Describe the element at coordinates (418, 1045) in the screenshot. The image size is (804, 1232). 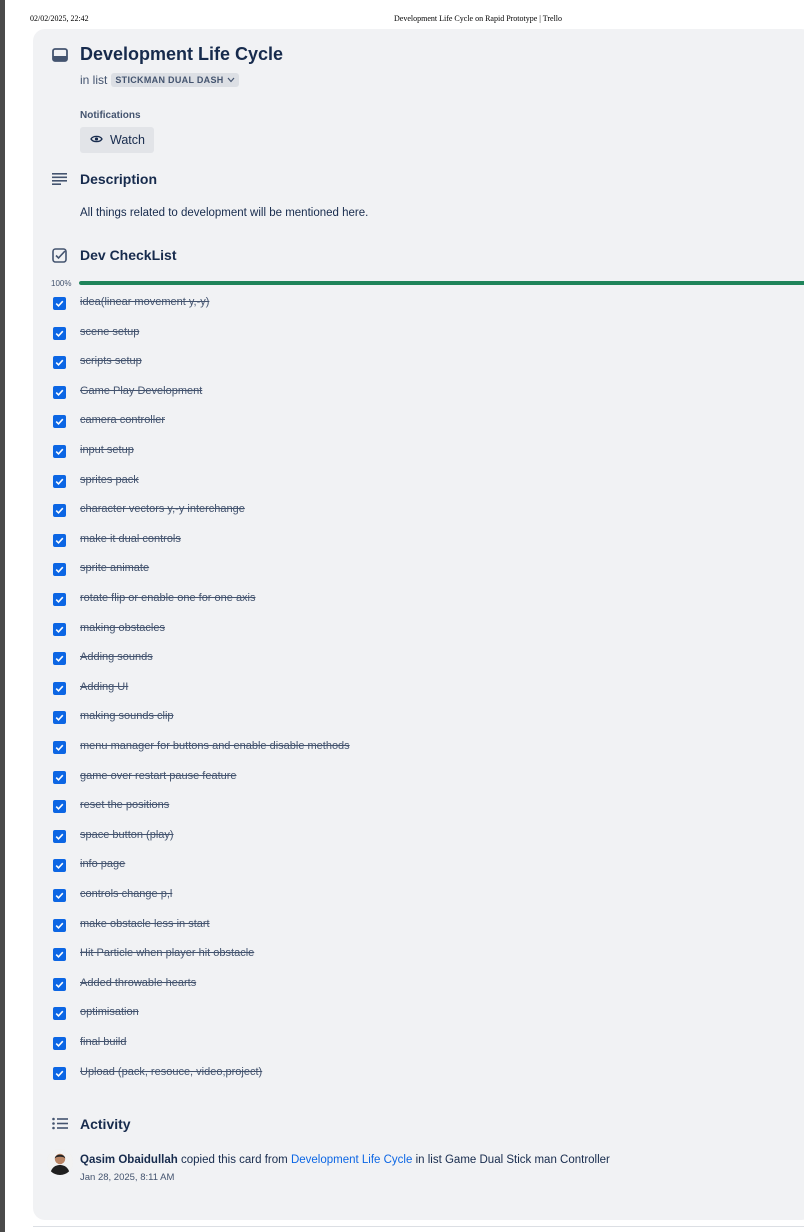
I see `checklist-item: final build` at that location.